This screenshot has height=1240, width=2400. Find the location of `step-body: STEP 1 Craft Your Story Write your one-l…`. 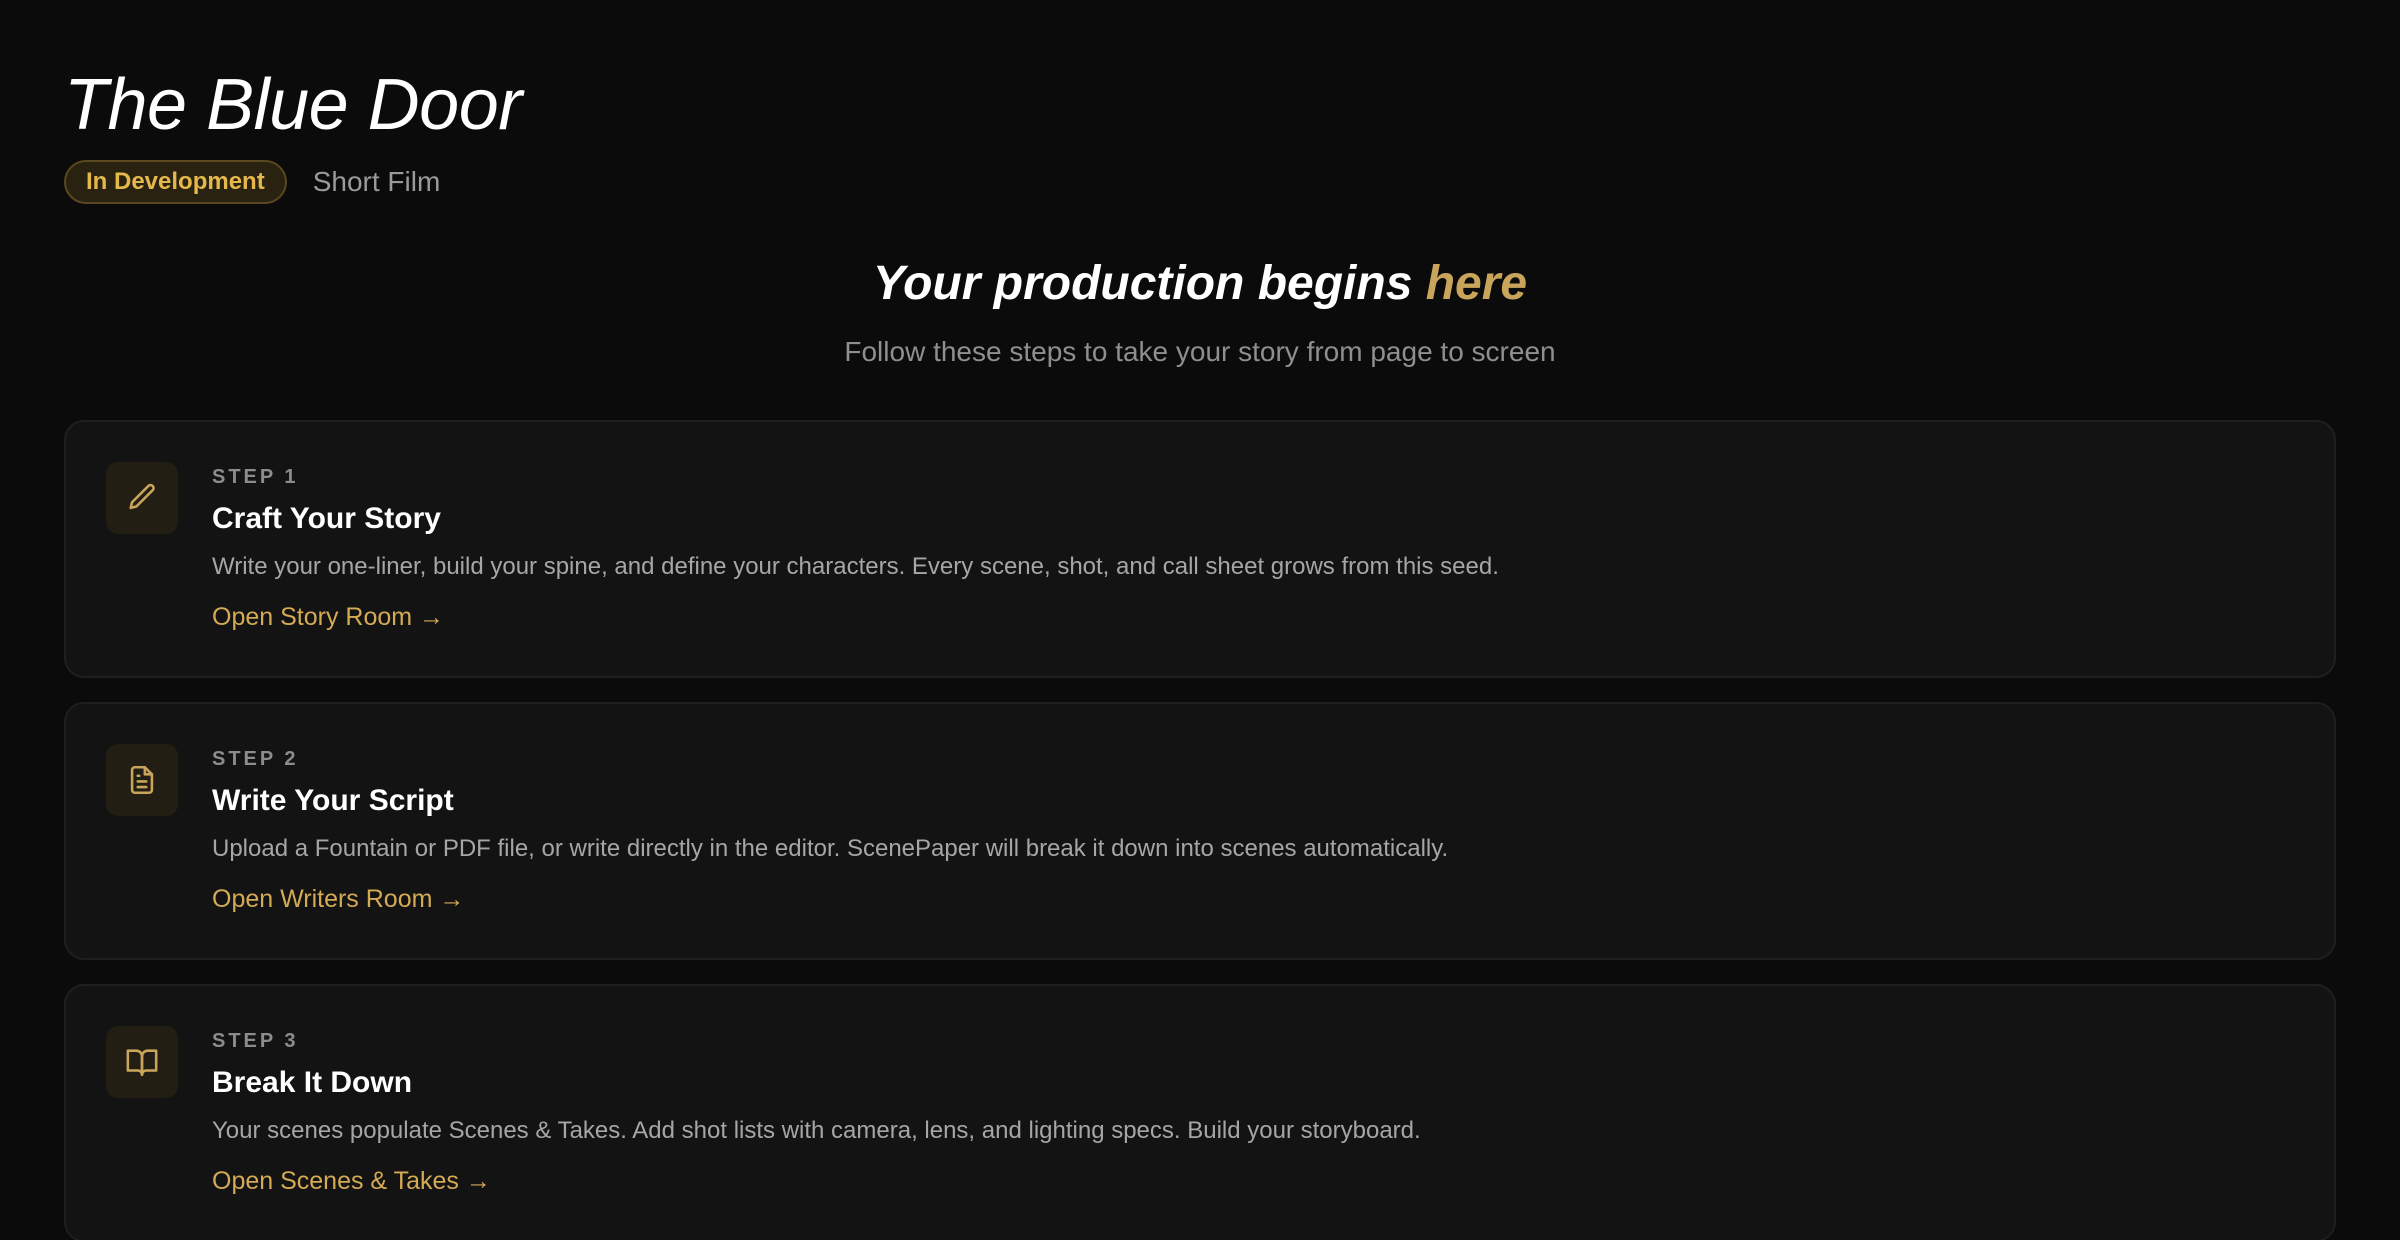

step-body: STEP 1 Craft Your Story Write your one-l… is located at coordinates (1253, 549).